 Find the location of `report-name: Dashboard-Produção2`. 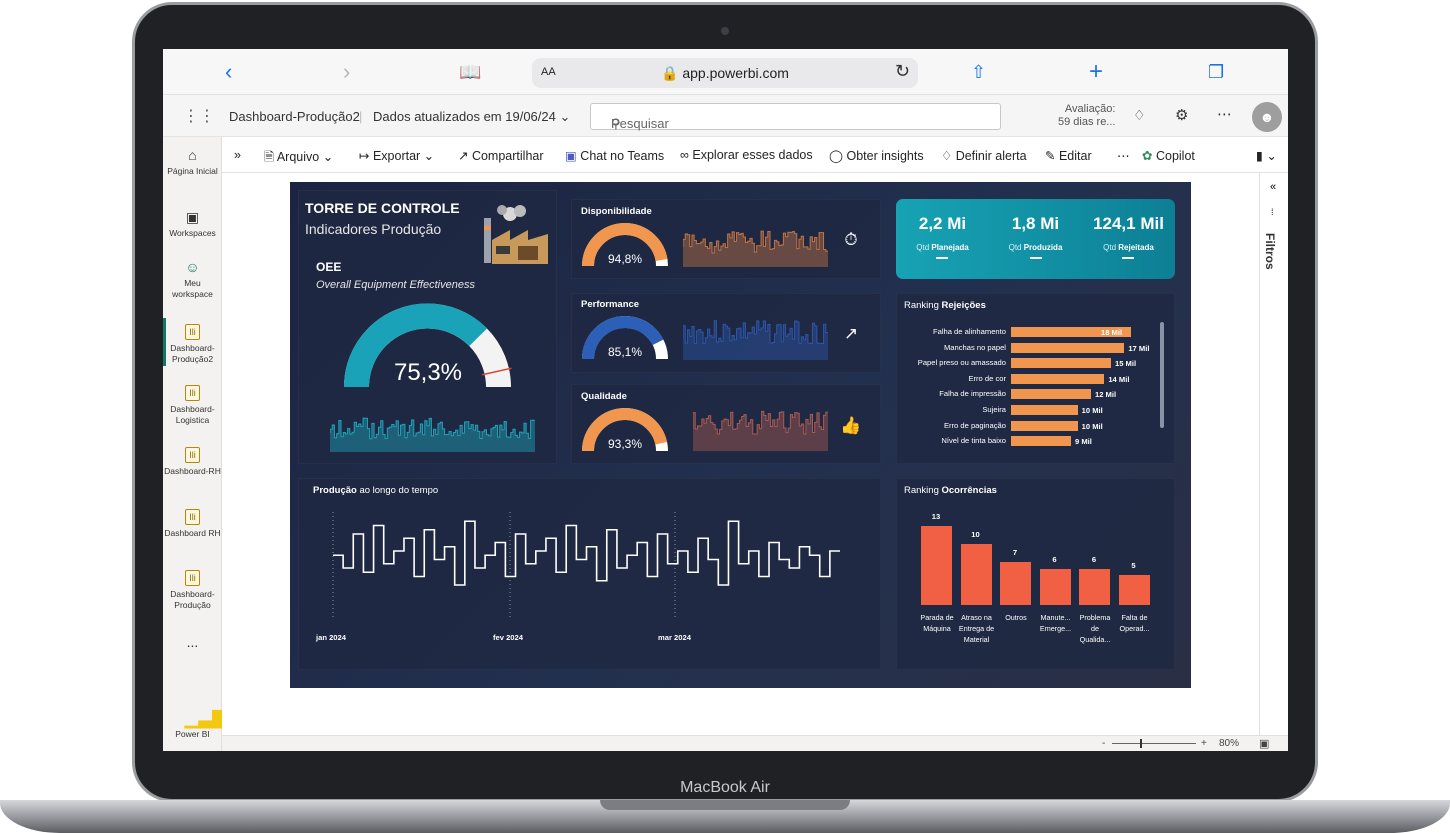

report-name: Dashboard-Produção2 is located at coordinates (294, 116).